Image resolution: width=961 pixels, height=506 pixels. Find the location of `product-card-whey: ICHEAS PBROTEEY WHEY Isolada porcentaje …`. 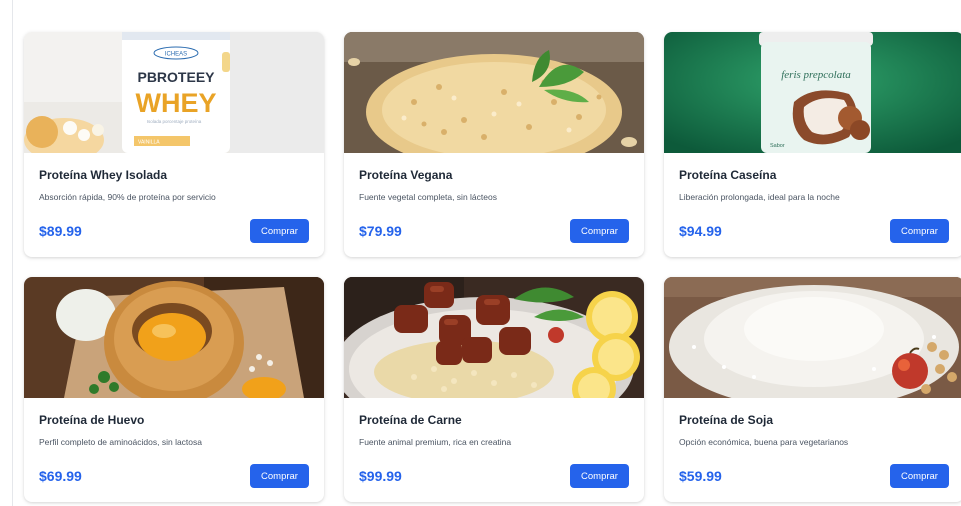

product-card-whey: ICHEAS PBROTEEY WHEY Isolada porcentaje … is located at coordinates (174, 144).